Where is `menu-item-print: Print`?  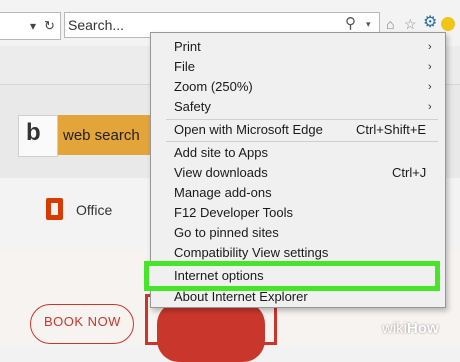
menu-item-print: Print is located at coordinates (187, 47).